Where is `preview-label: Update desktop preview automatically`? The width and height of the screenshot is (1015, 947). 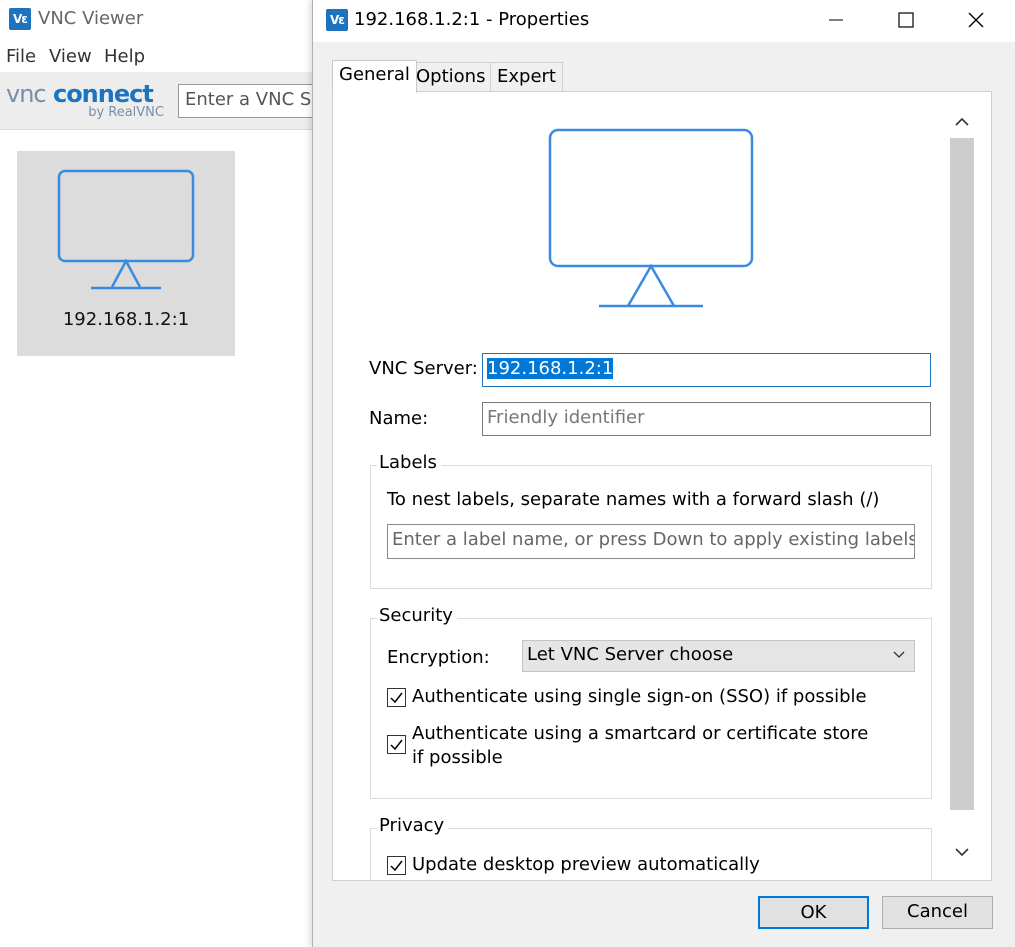
preview-label: Update desktop preview automatically is located at coordinates (586, 864).